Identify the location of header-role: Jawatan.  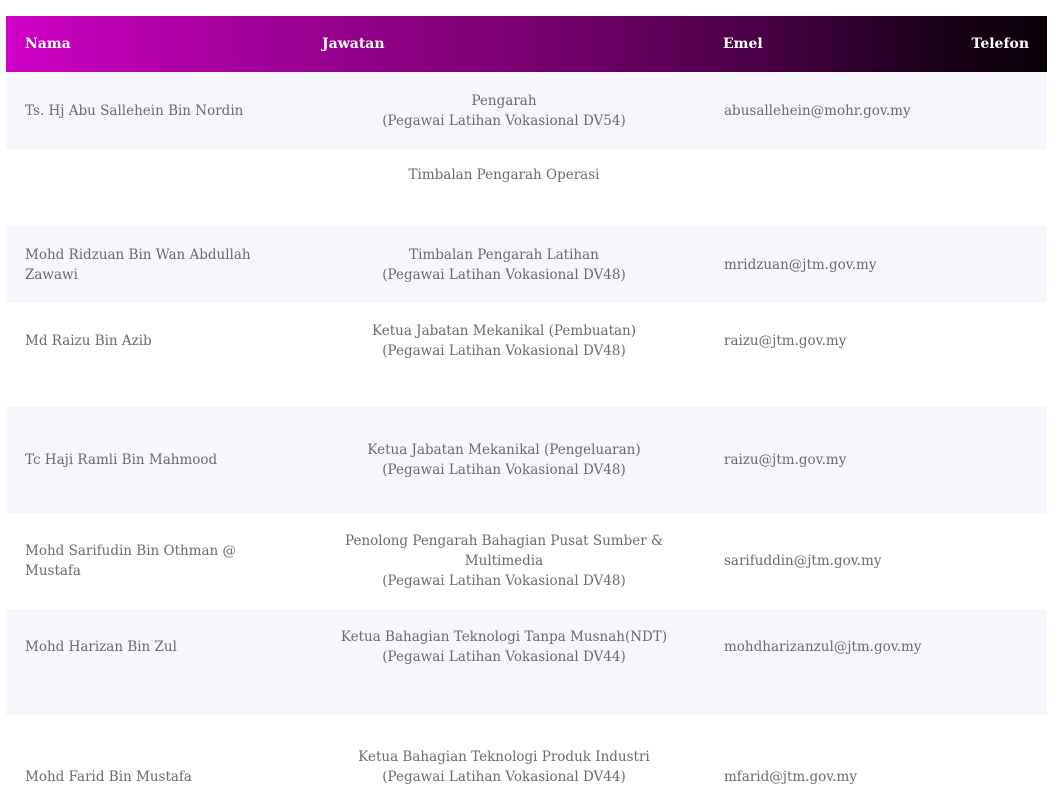
(353, 44).